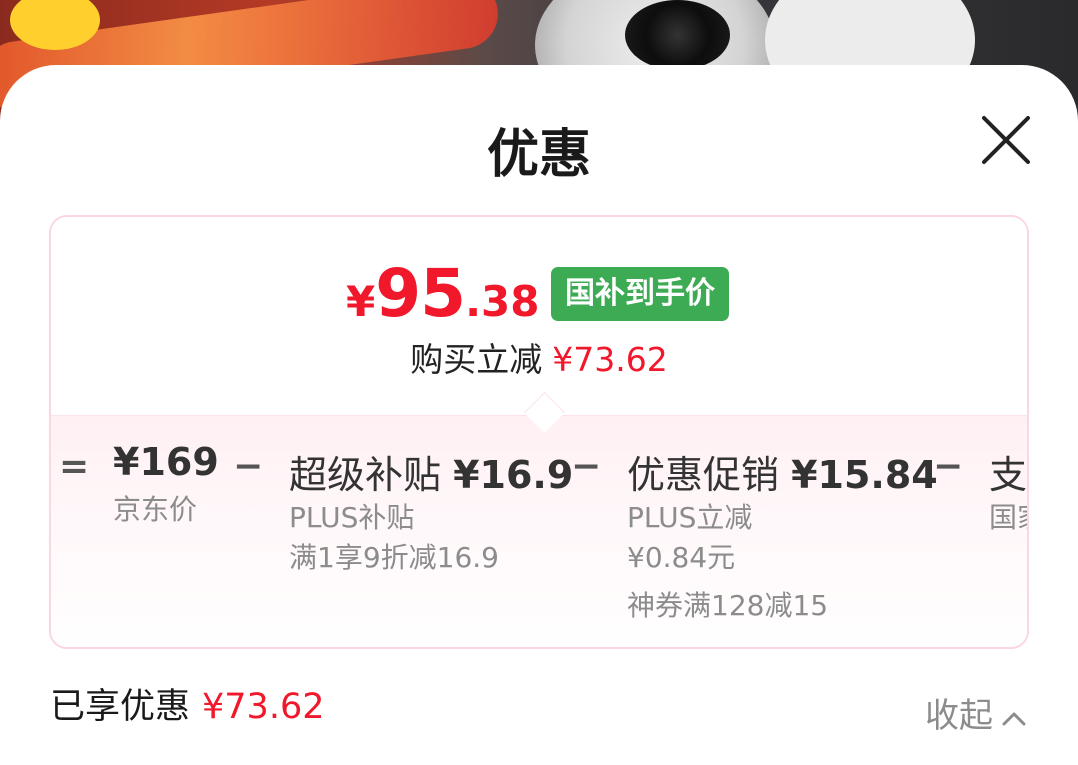 Image resolution: width=1078 pixels, height=765 pixels. What do you see at coordinates (431, 475) in the screenshot?
I see `super-subsidy-amount: 超级补贴 ¥16.9` at bounding box center [431, 475].